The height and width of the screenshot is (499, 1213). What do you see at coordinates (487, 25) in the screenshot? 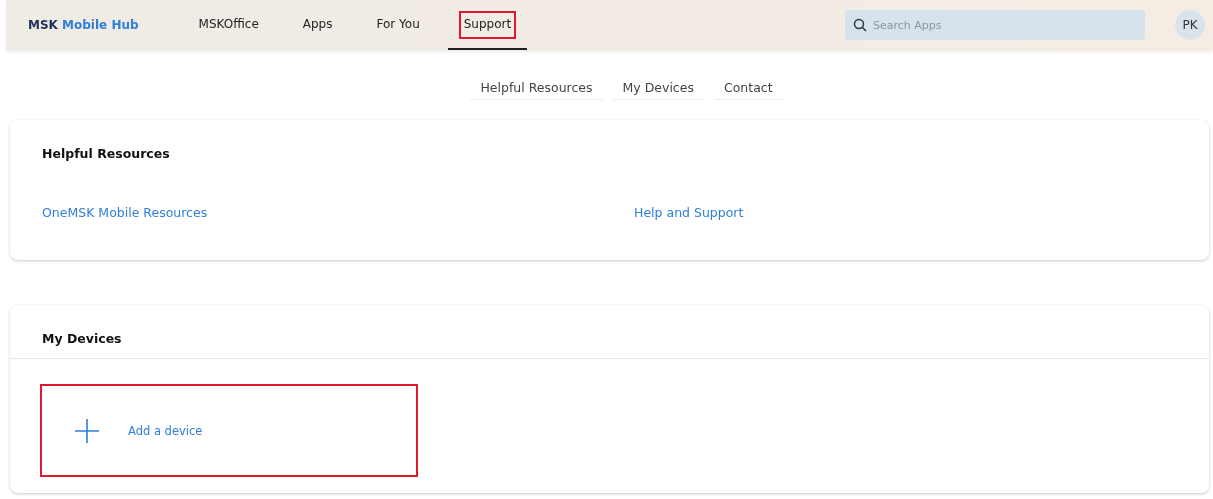
I see `nav-tab: Support` at bounding box center [487, 25].